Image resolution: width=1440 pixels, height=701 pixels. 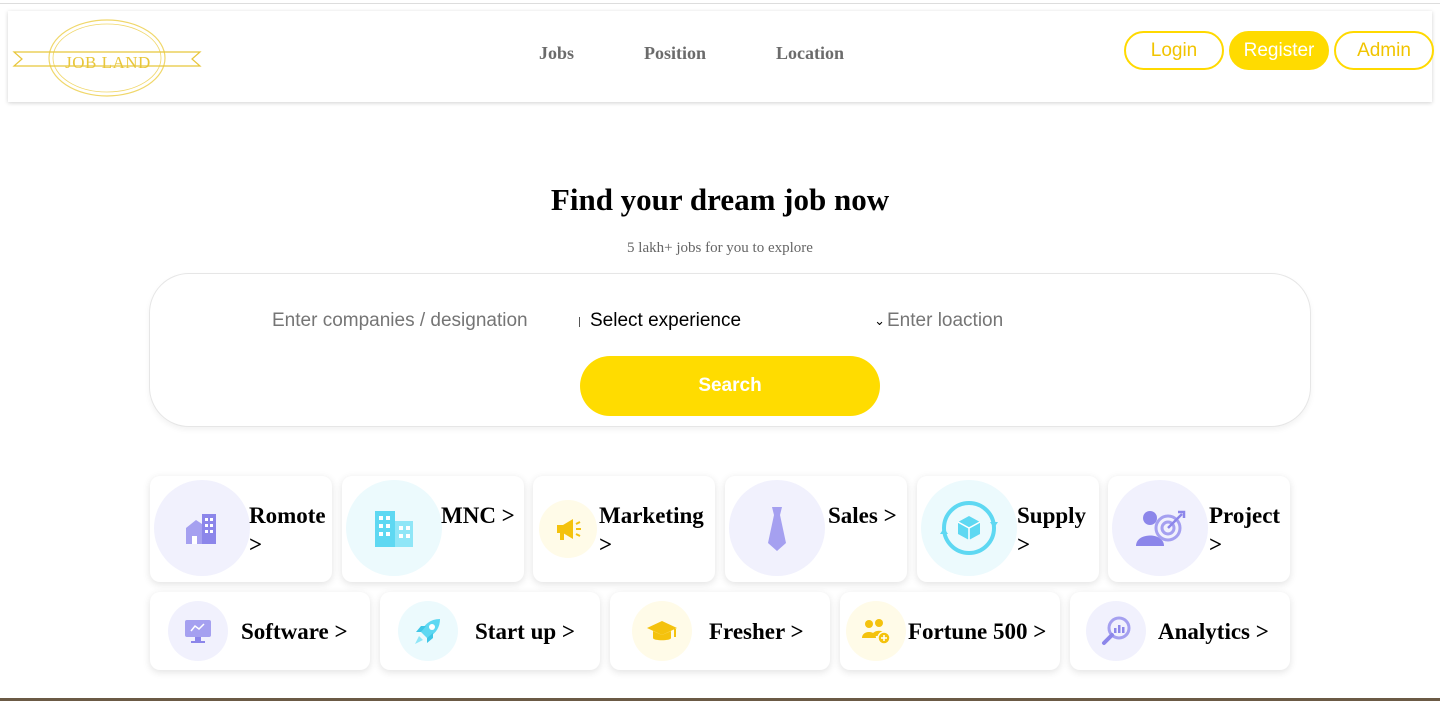 What do you see at coordinates (756, 631) in the screenshot?
I see `category-label: Fresher >` at bounding box center [756, 631].